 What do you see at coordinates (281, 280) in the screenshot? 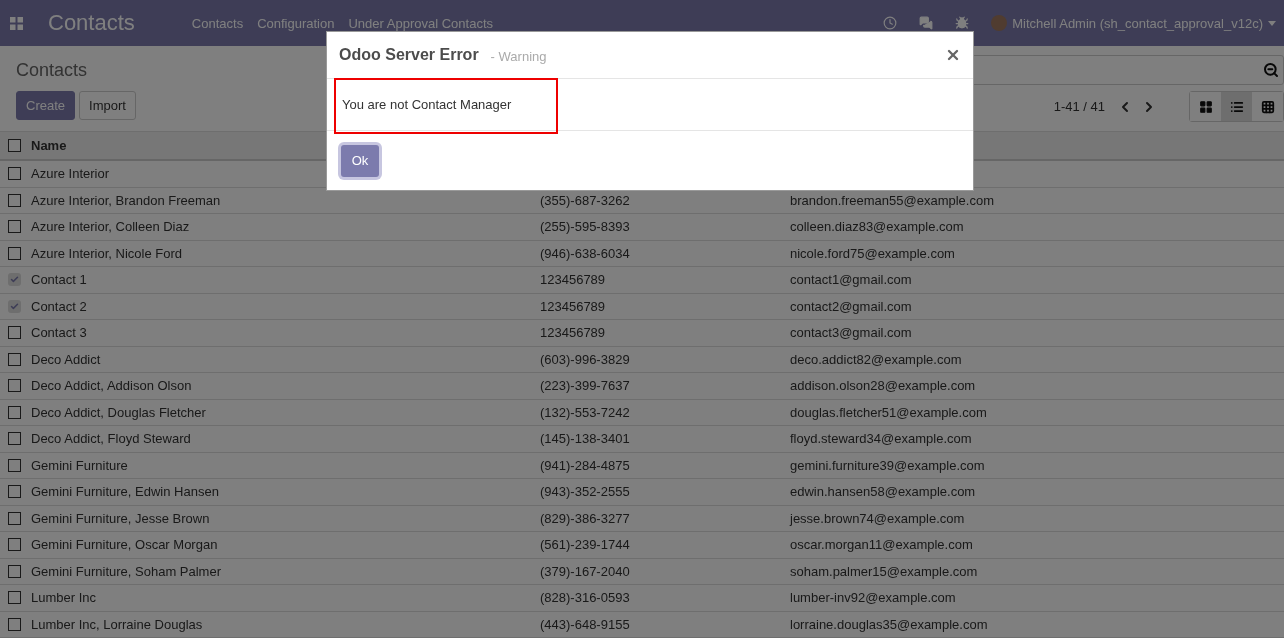
I see `table-cell: Contact 1` at bounding box center [281, 280].